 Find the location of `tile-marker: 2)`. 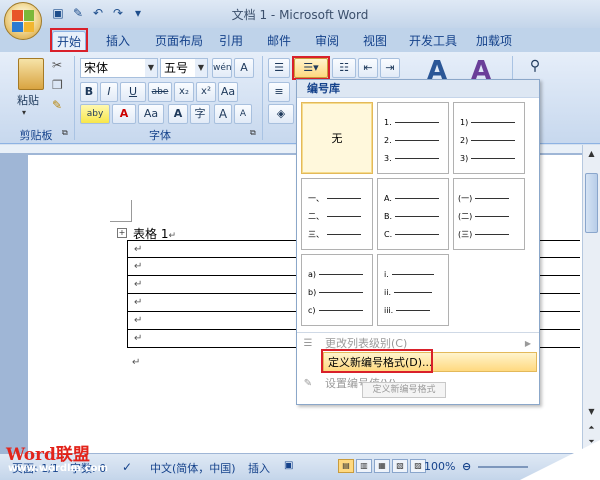

tile-marker: 2) is located at coordinates (464, 140).